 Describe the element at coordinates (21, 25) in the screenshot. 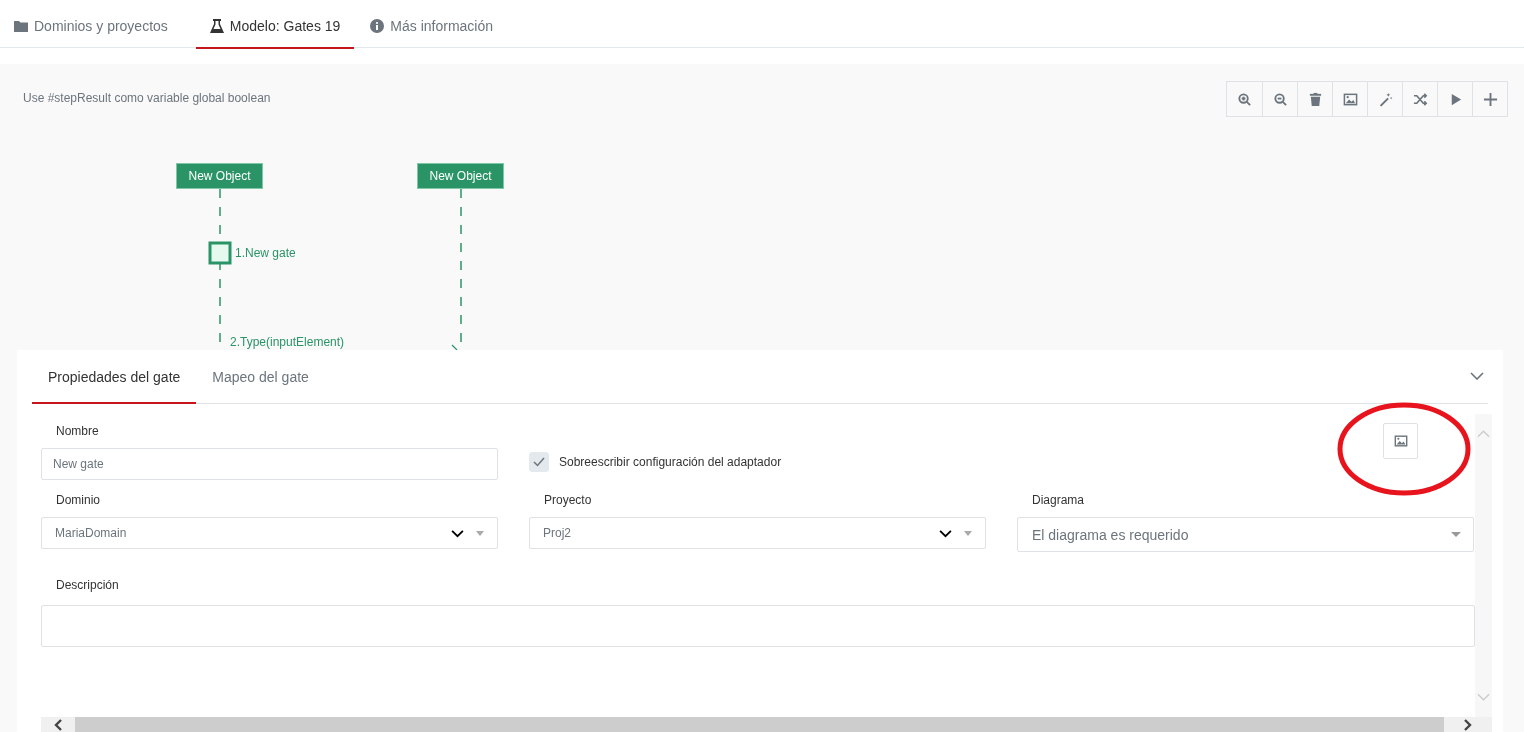

I see `folder-icon` at that location.